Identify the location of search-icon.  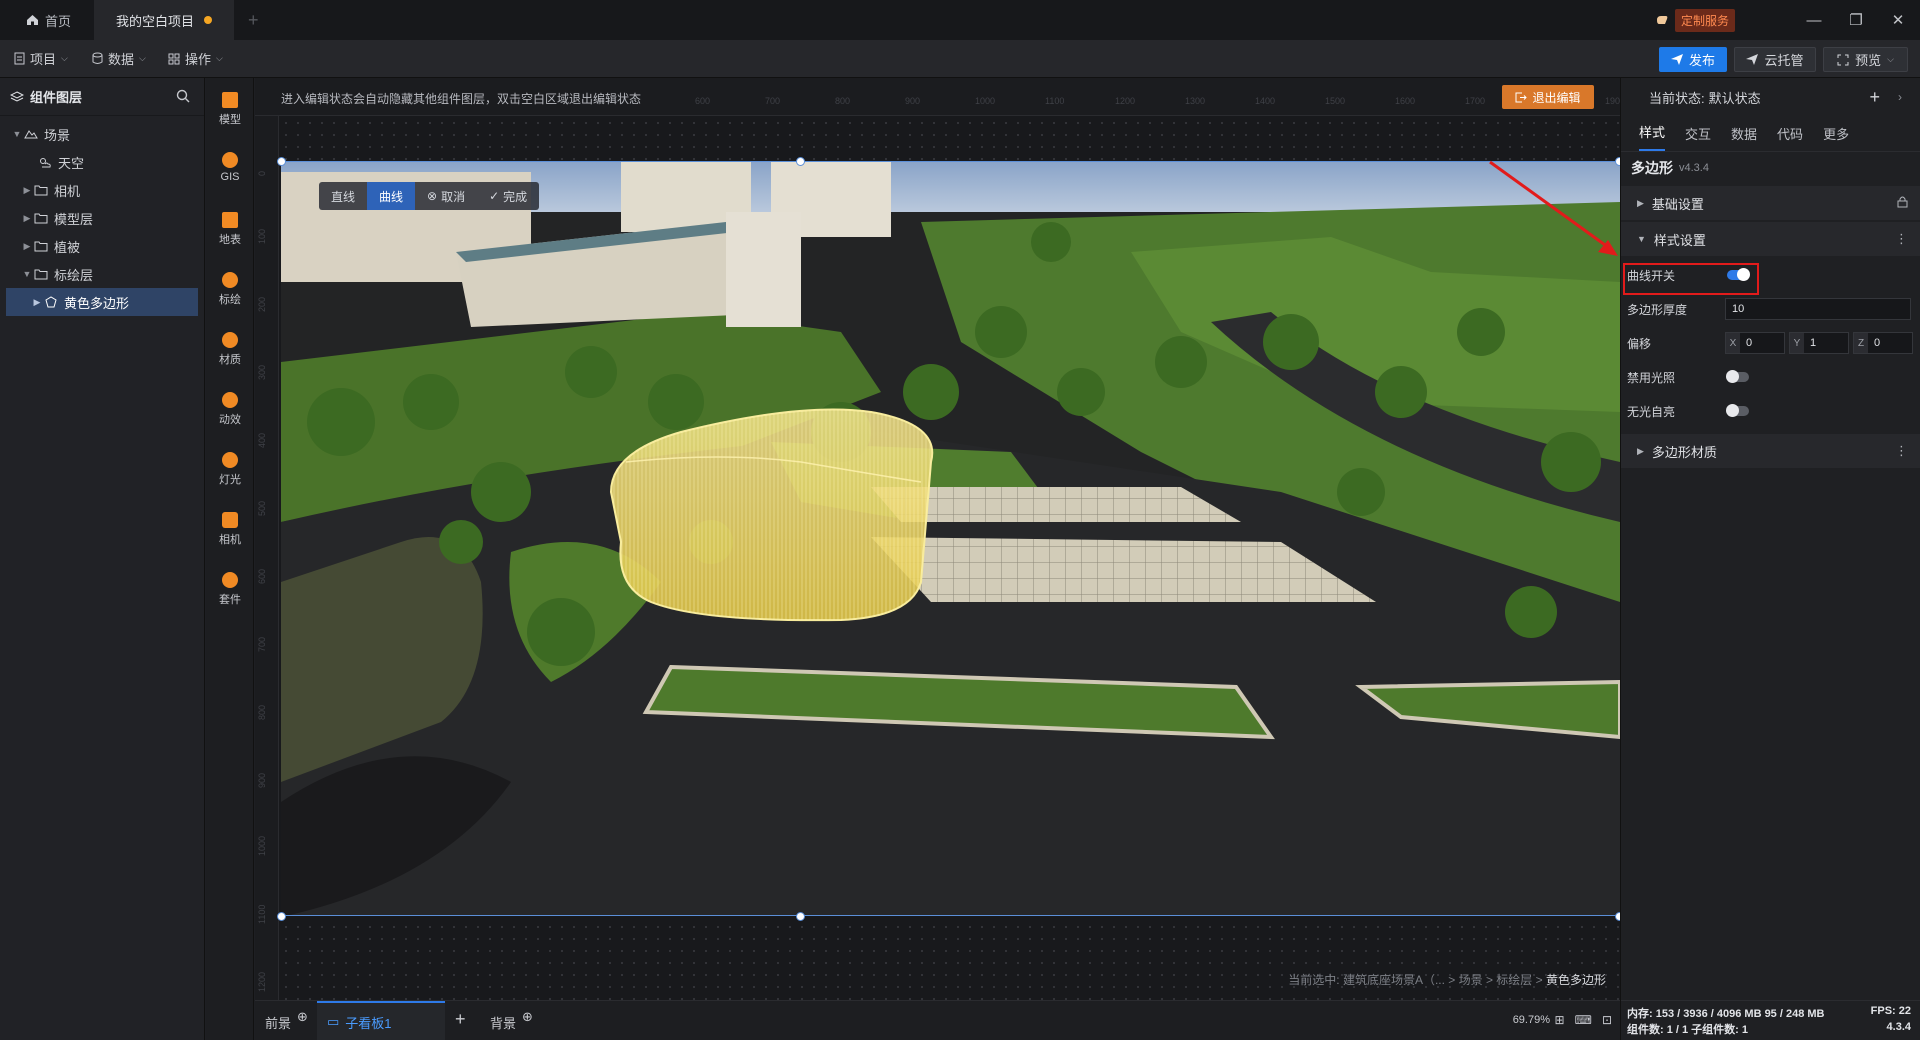
(183, 97).